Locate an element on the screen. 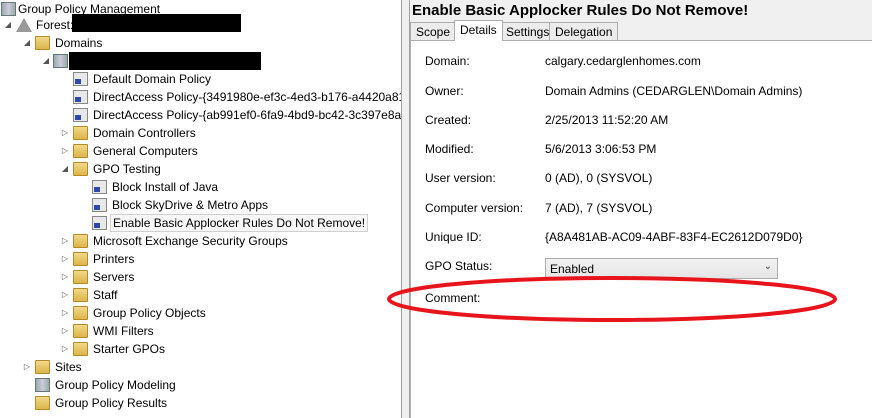  gpmc-icon is located at coordinates (8, 9).